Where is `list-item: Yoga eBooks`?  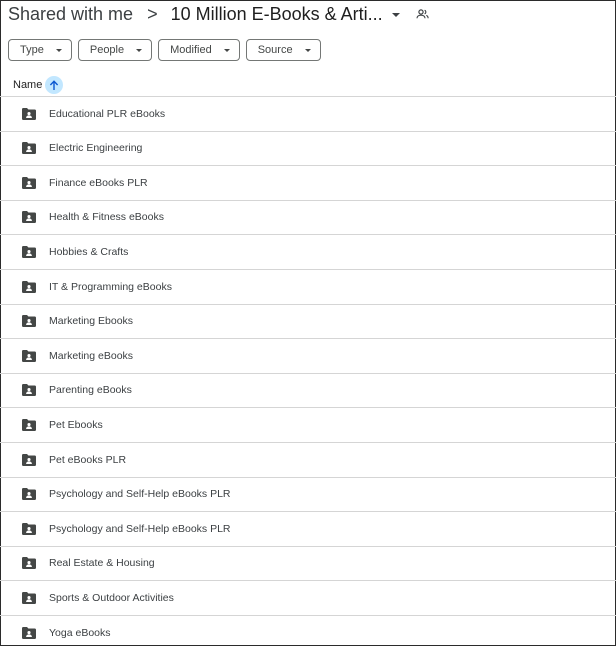 list-item: Yoga eBooks is located at coordinates (308, 632).